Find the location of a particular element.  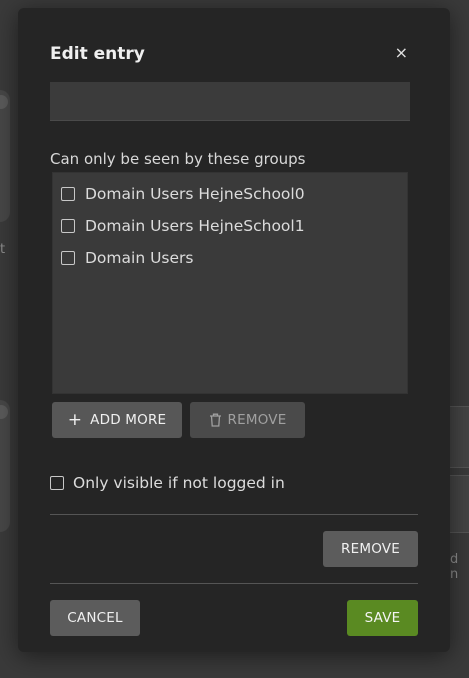

group-item-domain-users: Domain Users is located at coordinates (127, 258).